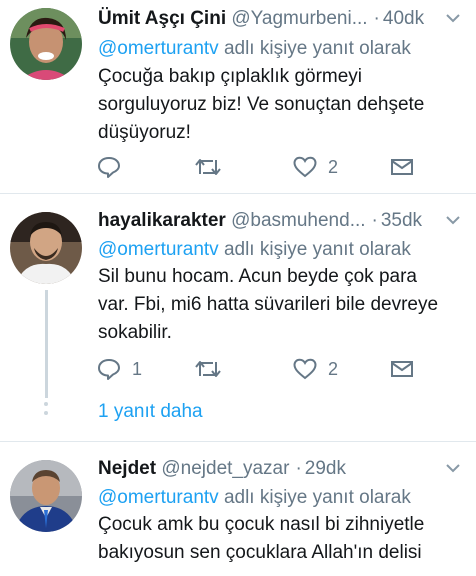  I want to click on thread-dots, so click(46, 411).